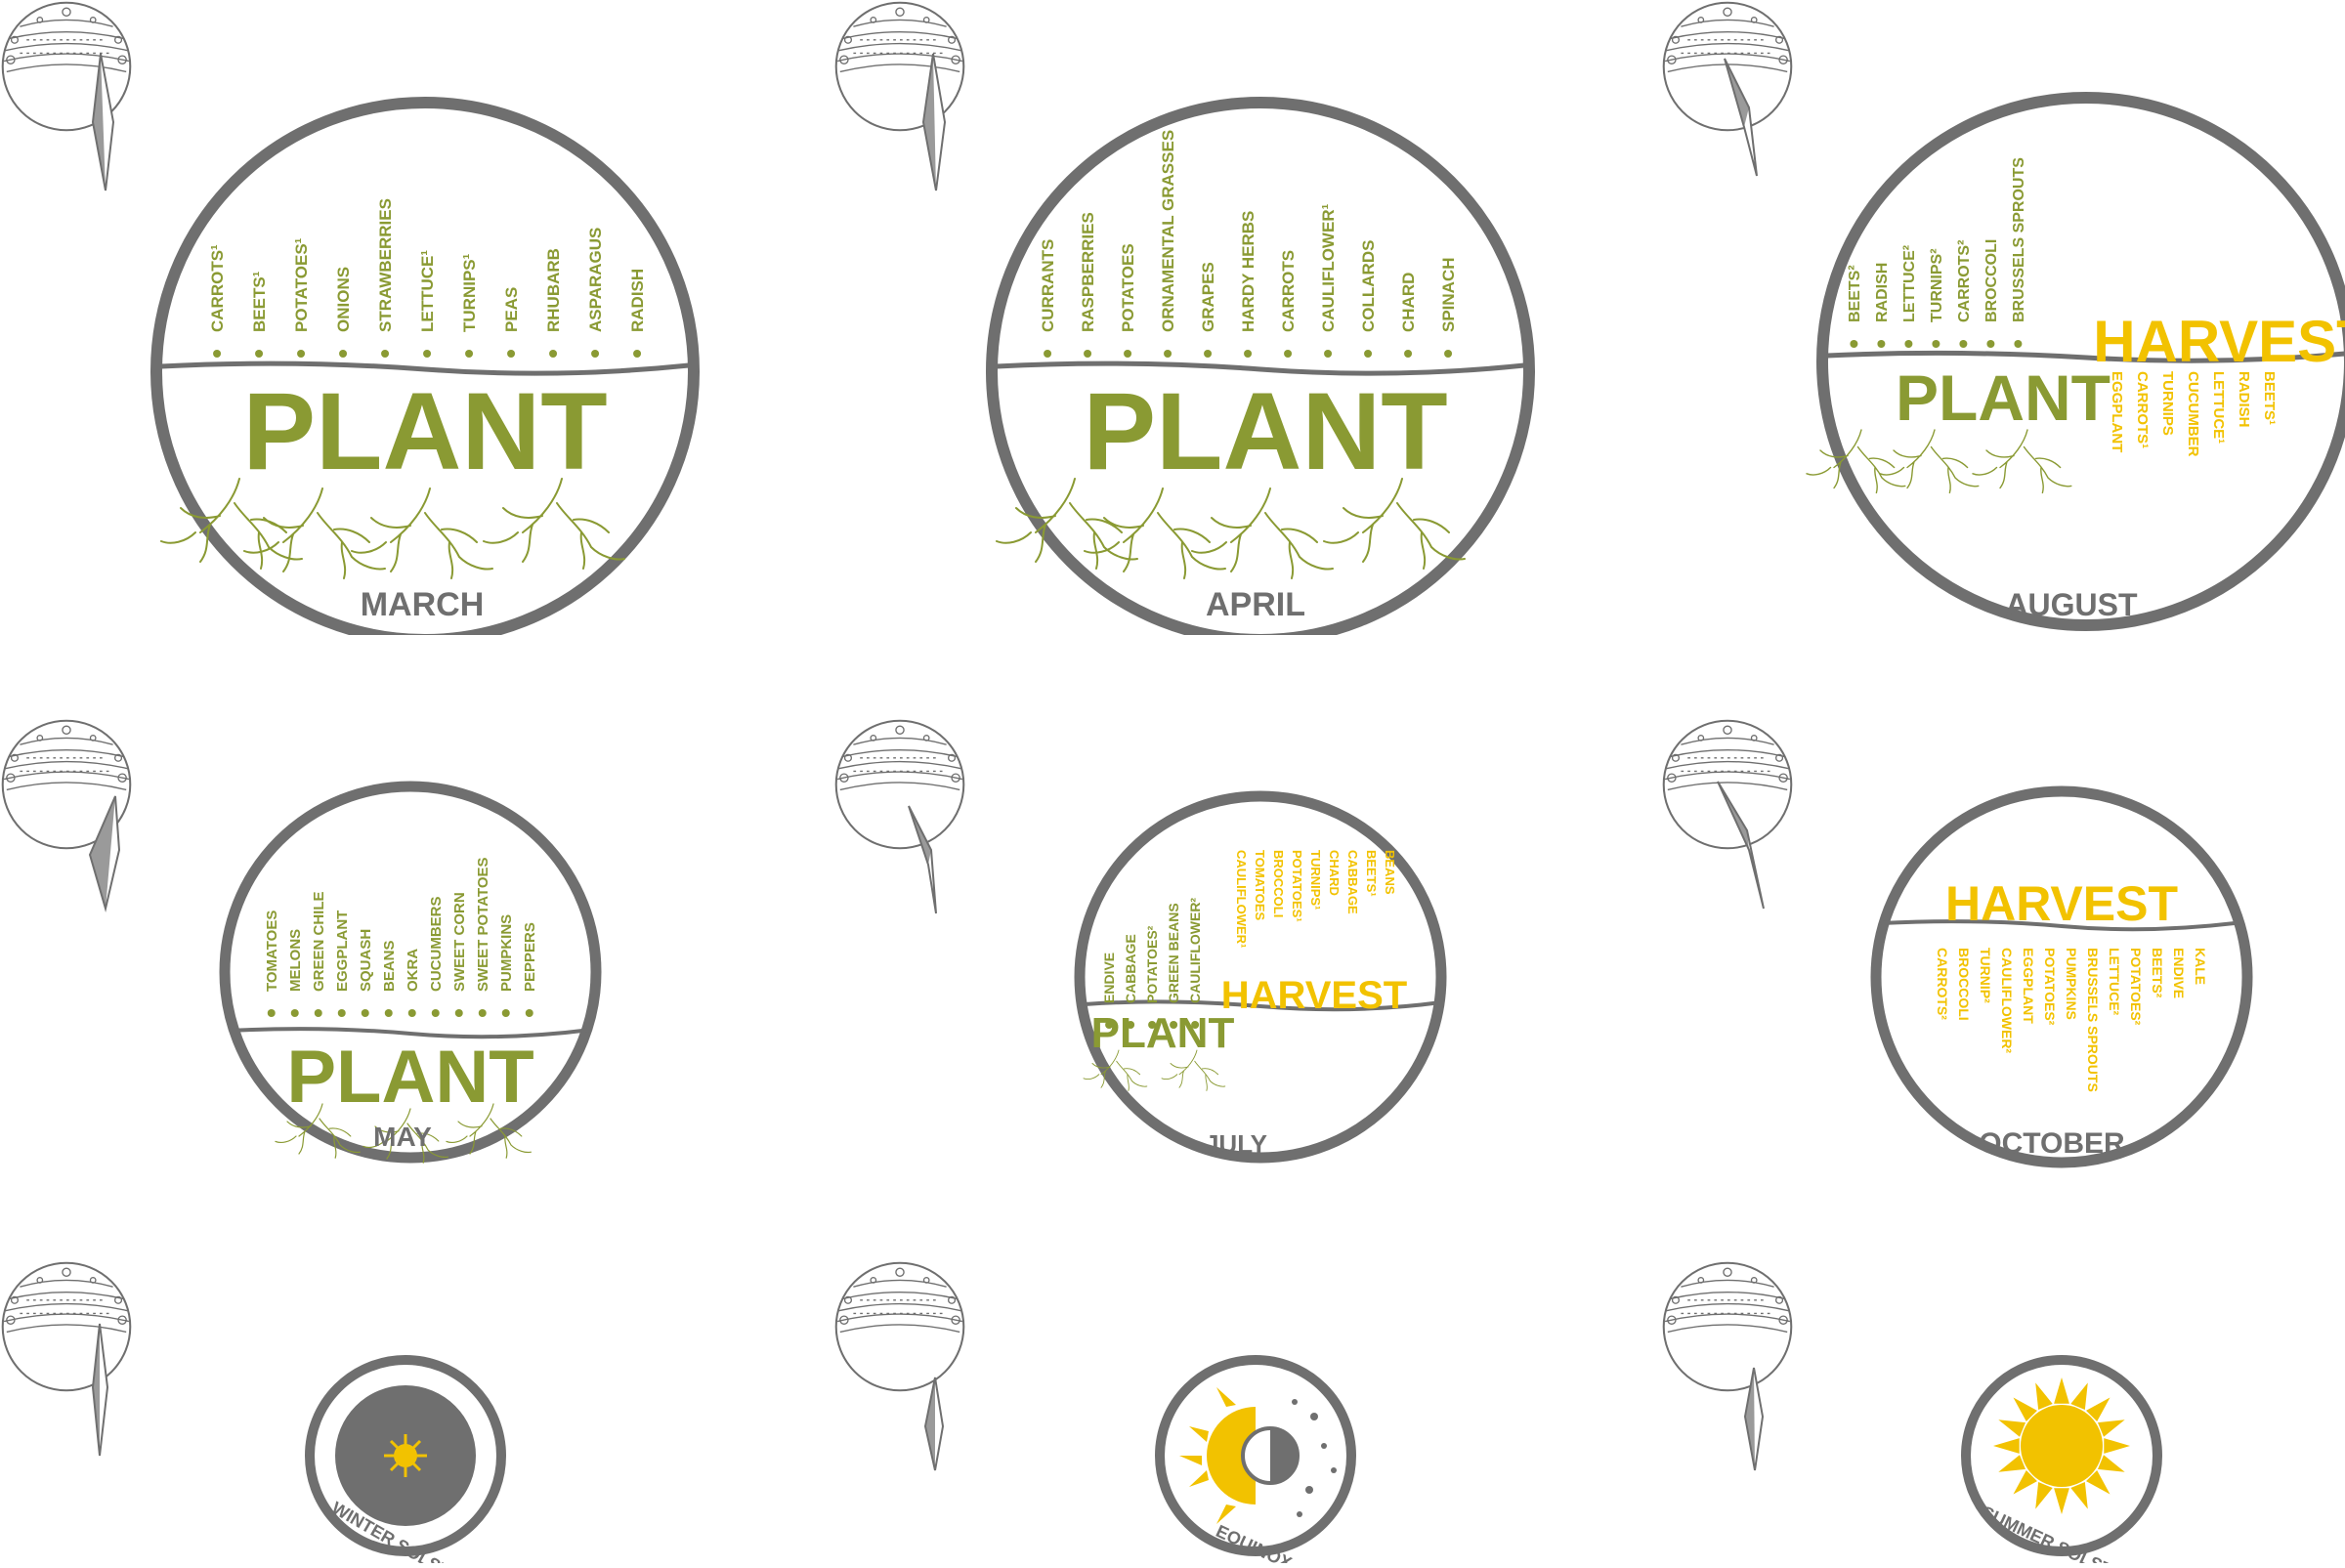 This screenshot has height=1568, width=2345. What do you see at coordinates (1991, 280) in the screenshot?
I see `plant-item: BROCCOLI` at bounding box center [1991, 280].